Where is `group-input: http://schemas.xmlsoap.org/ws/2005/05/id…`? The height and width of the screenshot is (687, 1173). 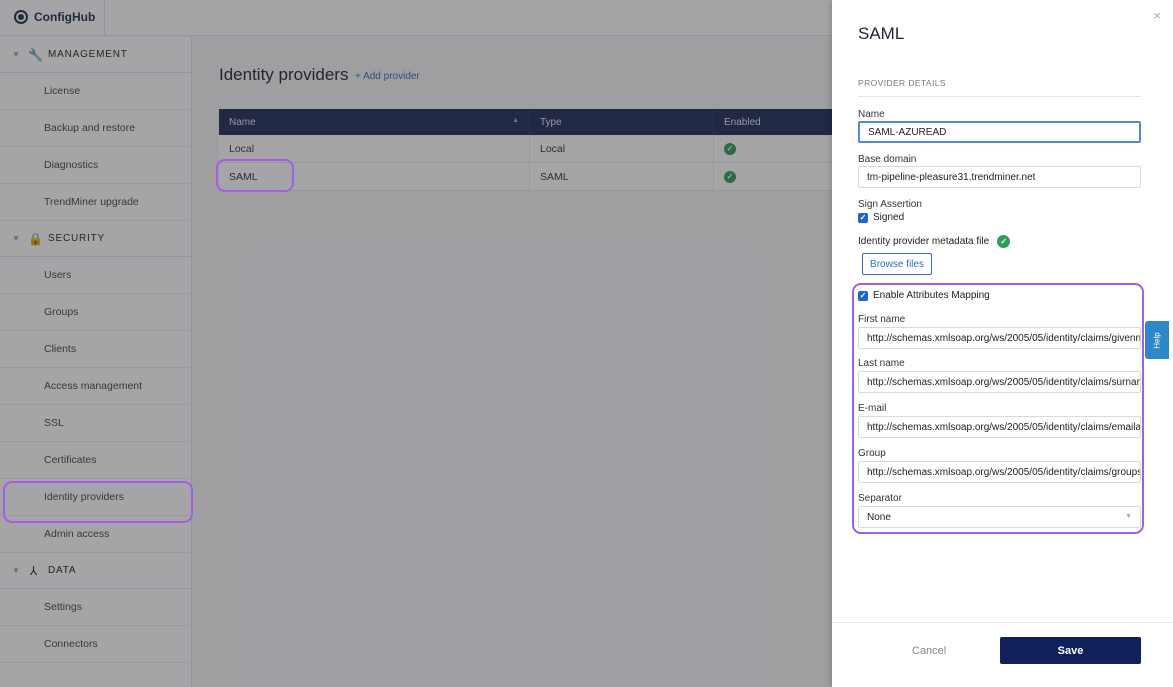
group-input: http://schemas.xmlsoap.org/ws/2005/05/id… is located at coordinates (999, 472).